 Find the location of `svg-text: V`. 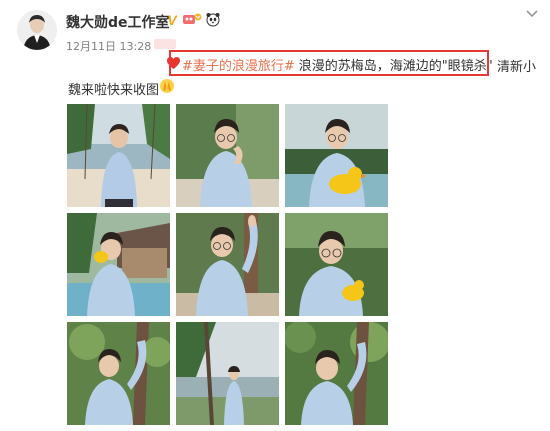

svg-text: V is located at coordinates (172, 20).